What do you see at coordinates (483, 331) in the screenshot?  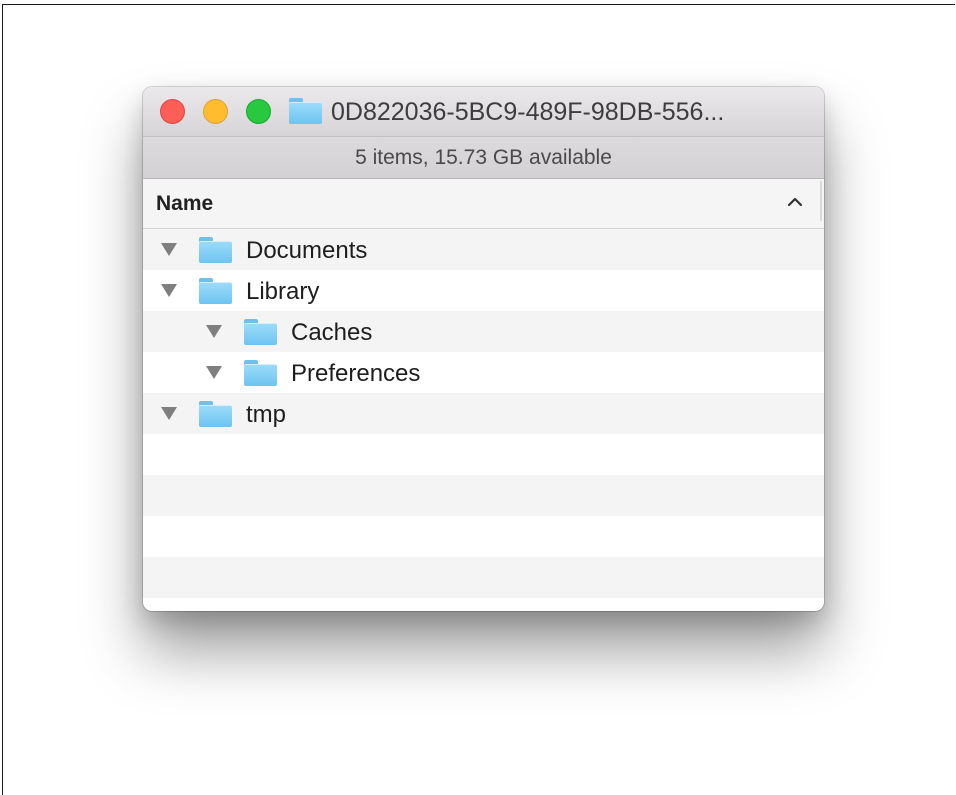 I see `list-item: Caches` at bounding box center [483, 331].